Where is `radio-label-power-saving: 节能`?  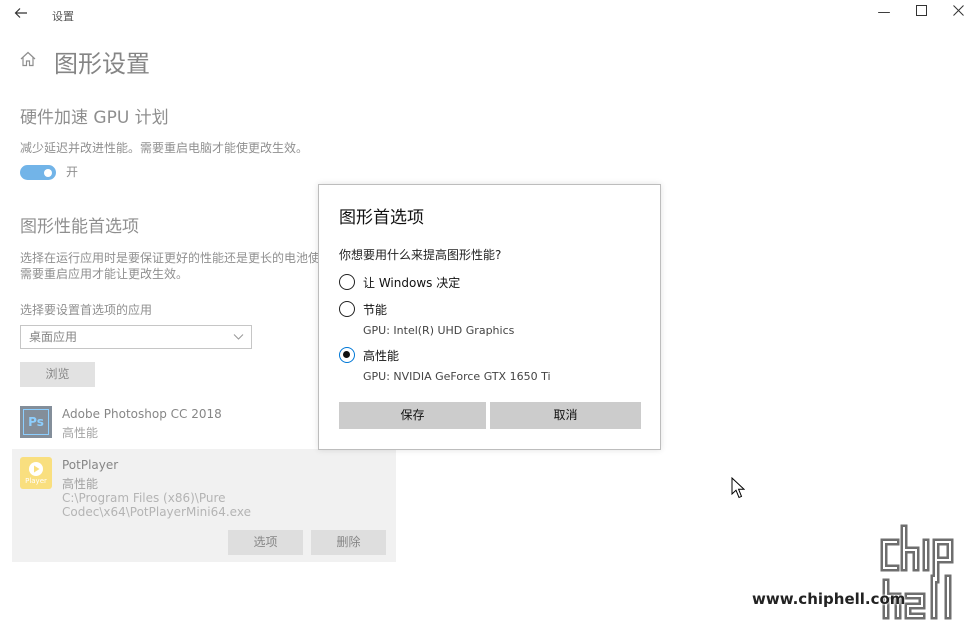 radio-label-power-saving: 节能 is located at coordinates (375, 310).